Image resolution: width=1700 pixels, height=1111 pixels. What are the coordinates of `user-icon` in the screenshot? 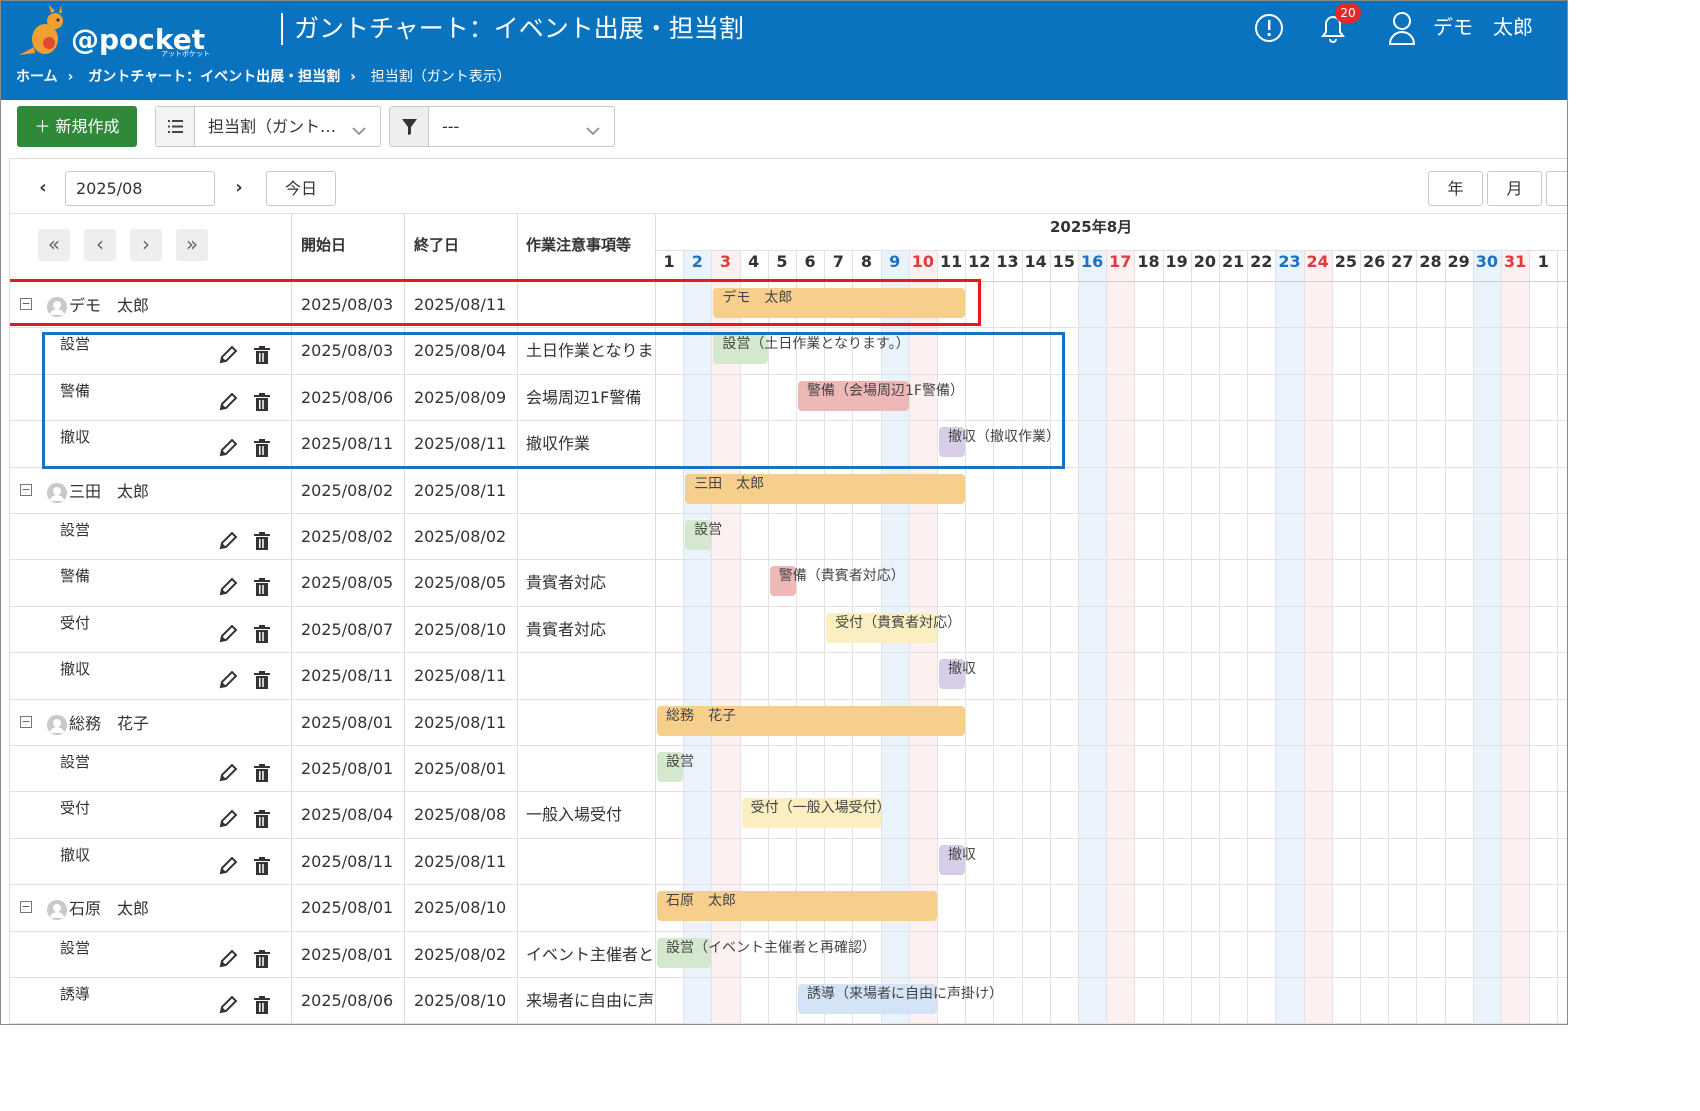 It's located at (1402, 28).